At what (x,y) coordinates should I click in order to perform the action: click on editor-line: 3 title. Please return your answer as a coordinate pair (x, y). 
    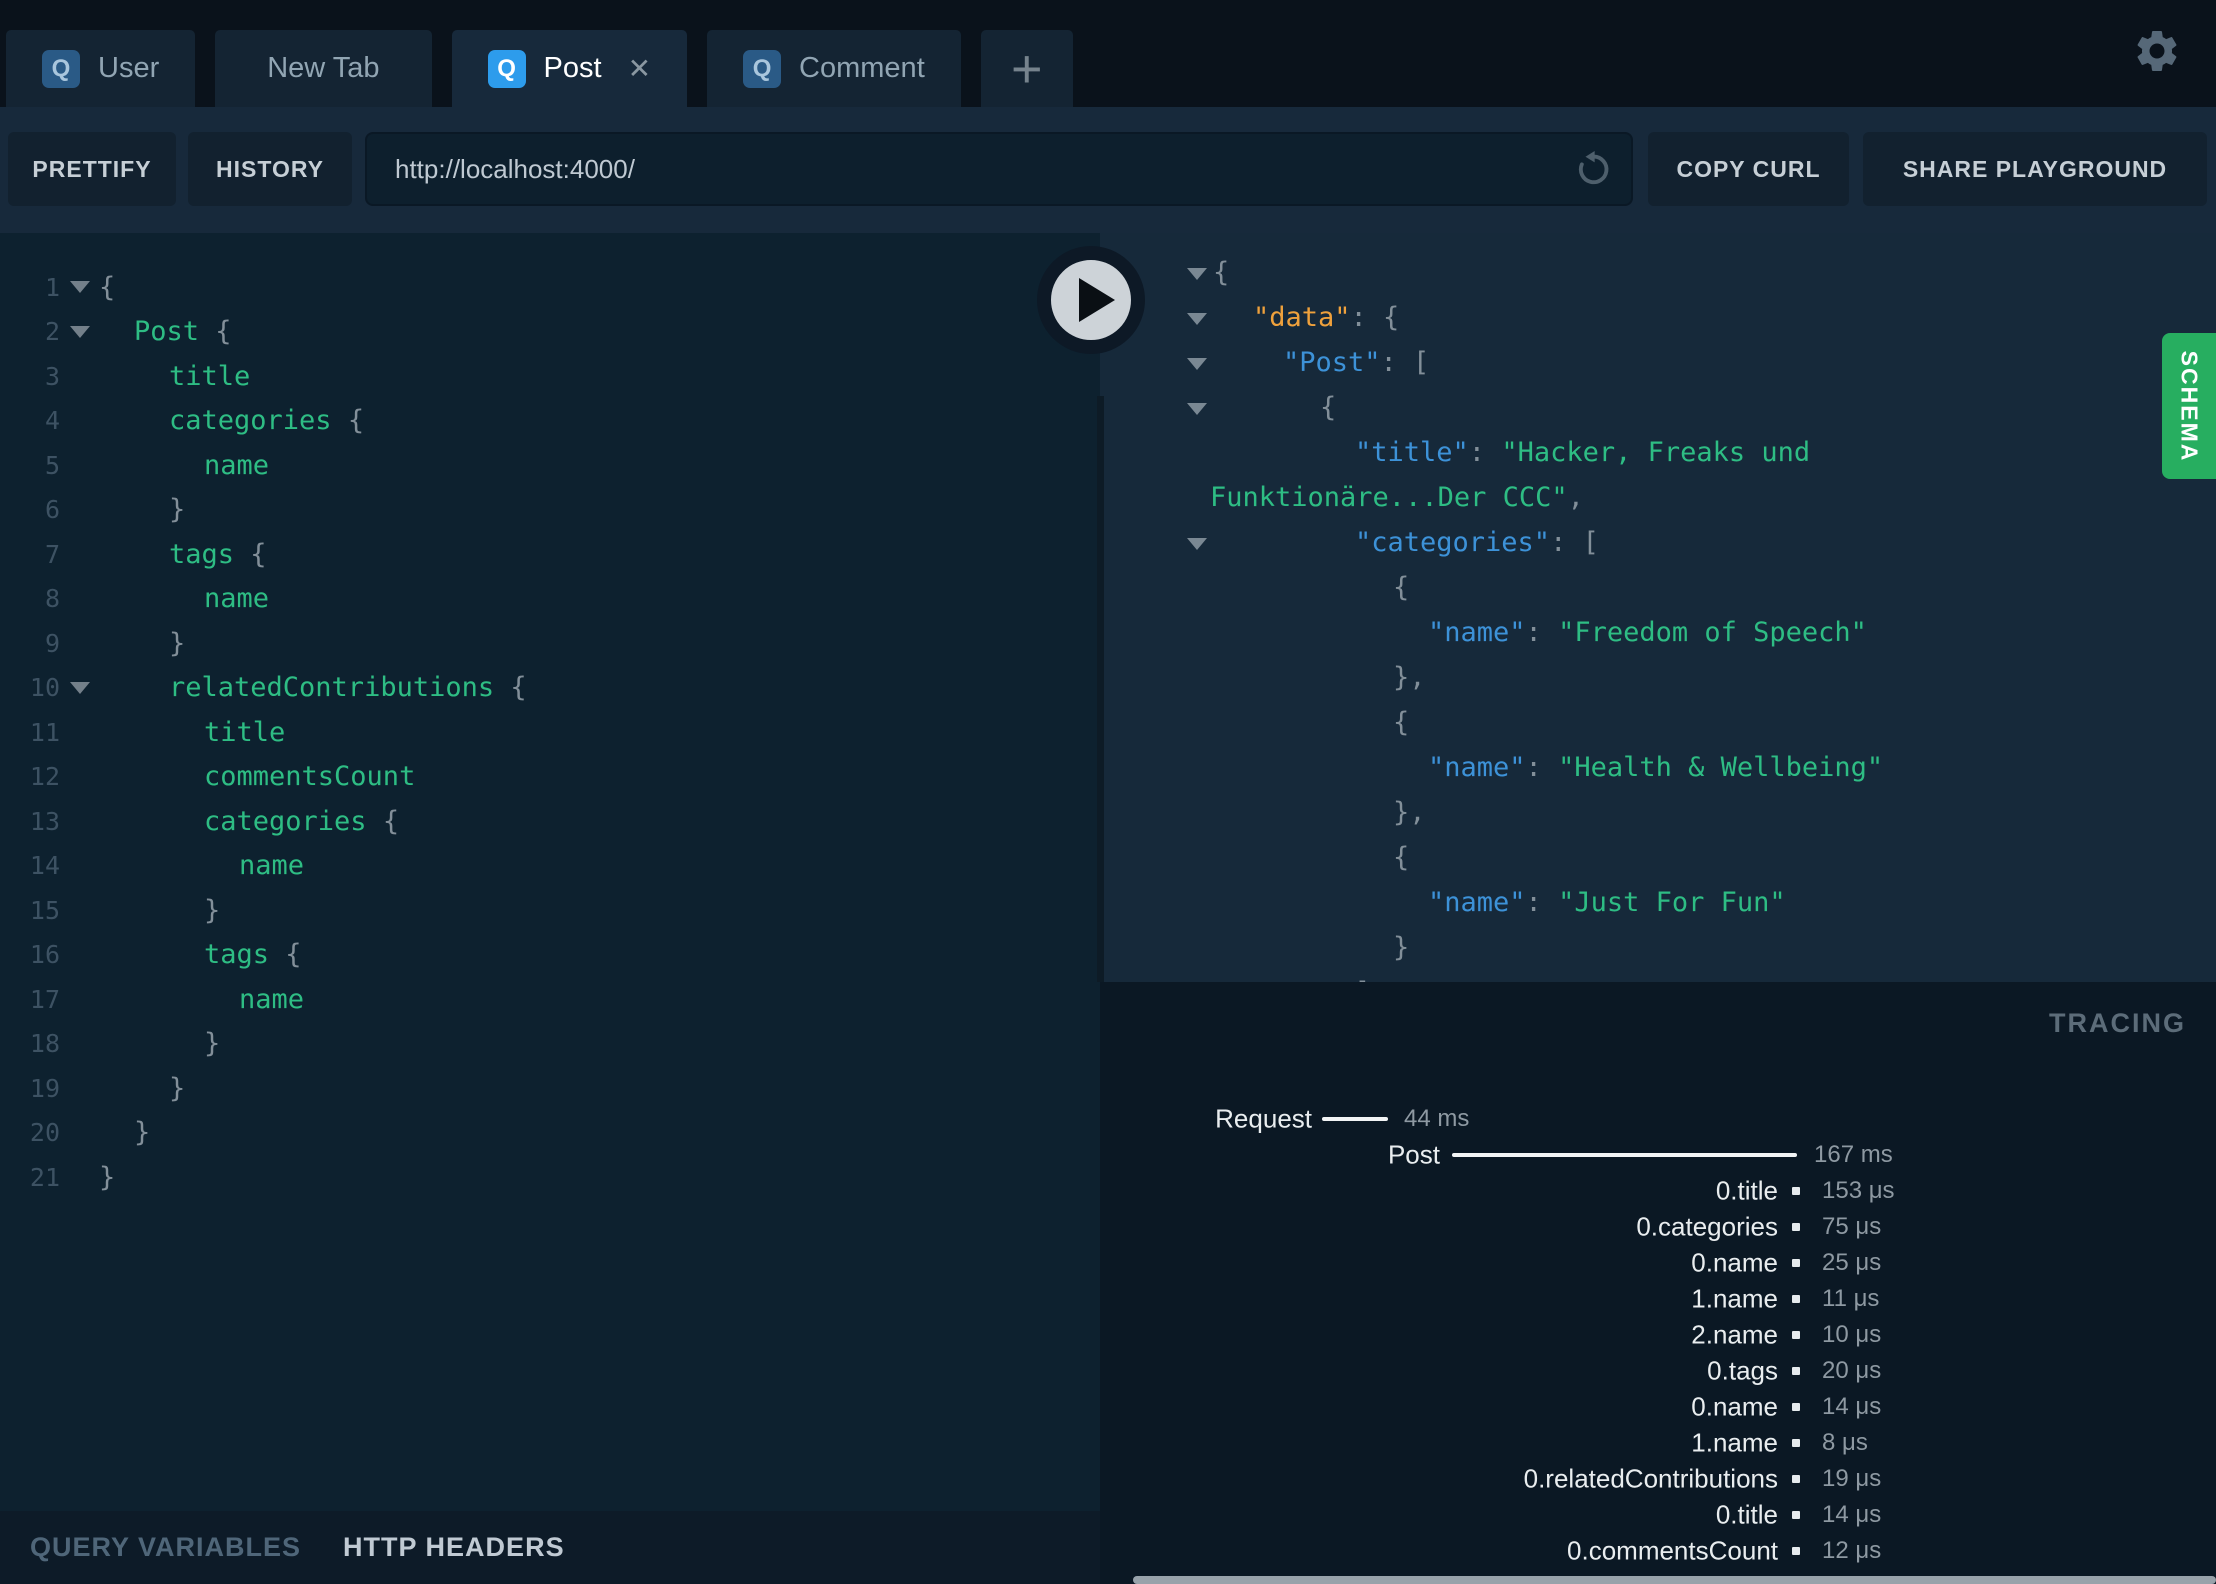
    Looking at the image, I should click on (550, 376).